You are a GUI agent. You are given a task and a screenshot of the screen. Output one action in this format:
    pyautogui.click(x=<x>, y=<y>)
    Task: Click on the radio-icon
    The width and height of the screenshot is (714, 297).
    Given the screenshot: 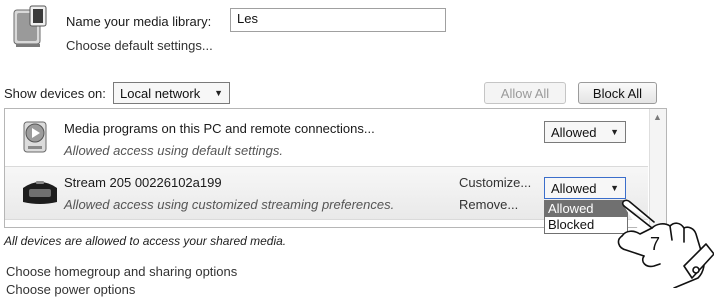 What is the action you would take?
    pyautogui.click(x=40, y=191)
    